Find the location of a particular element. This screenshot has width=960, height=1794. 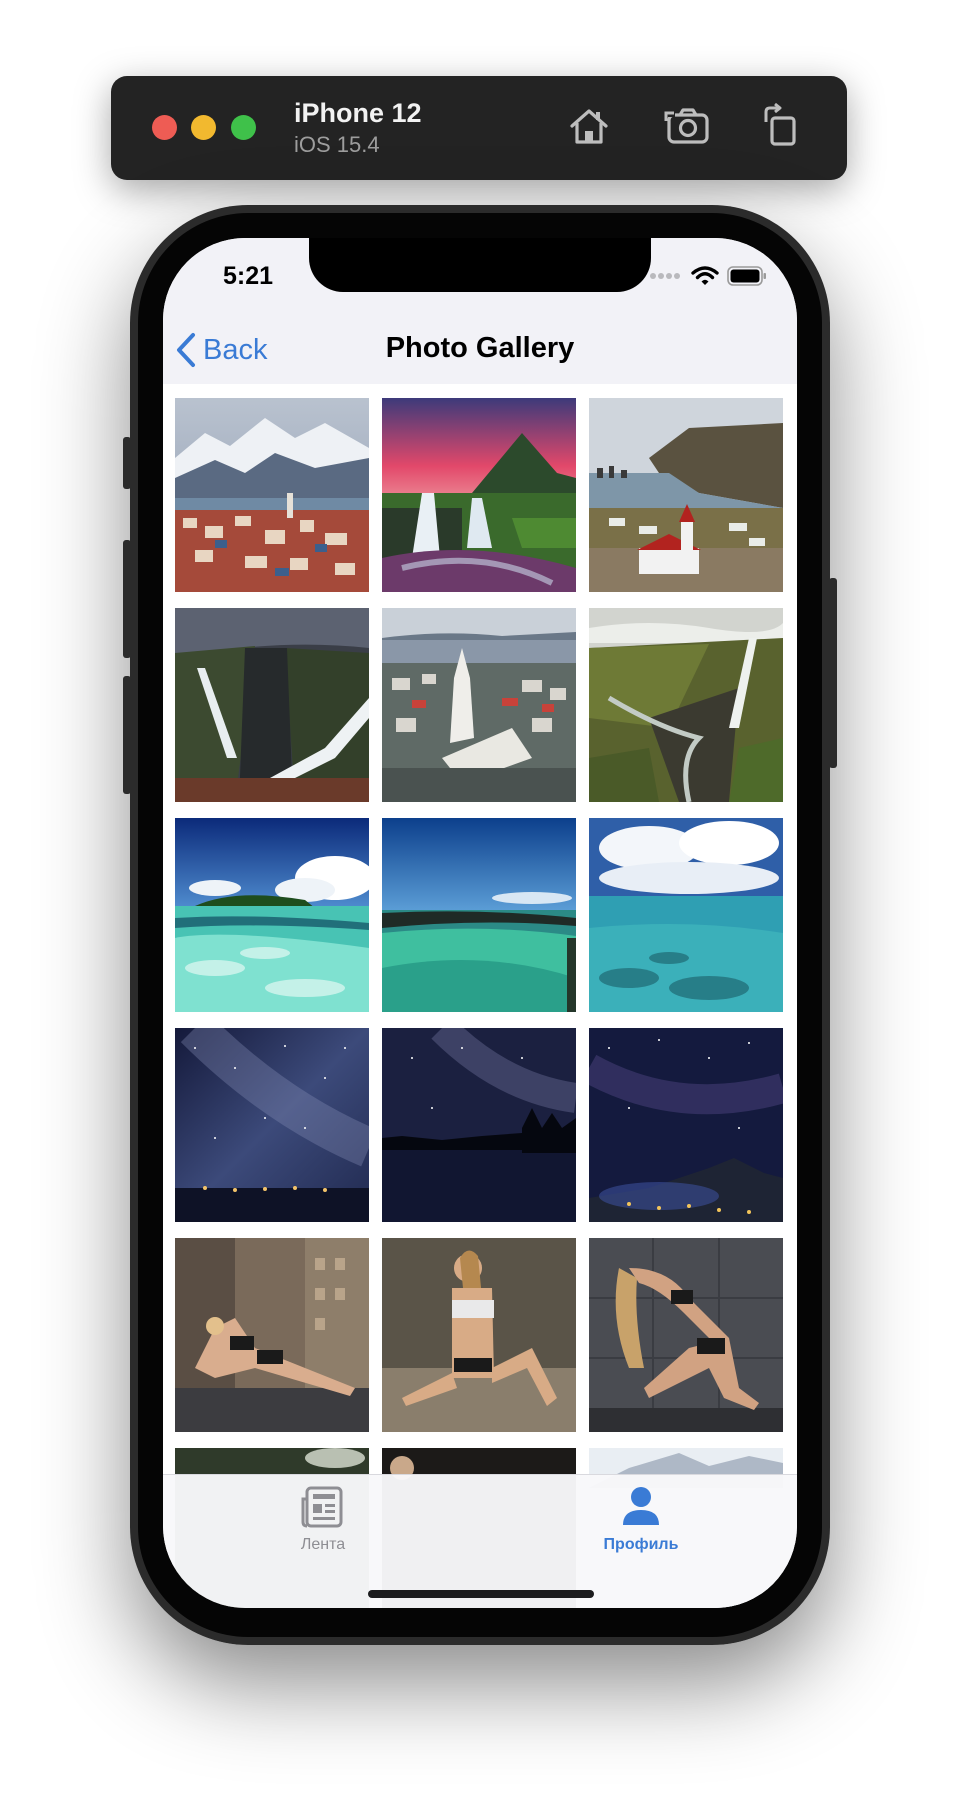

wifi-icon is located at coordinates (705, 275).